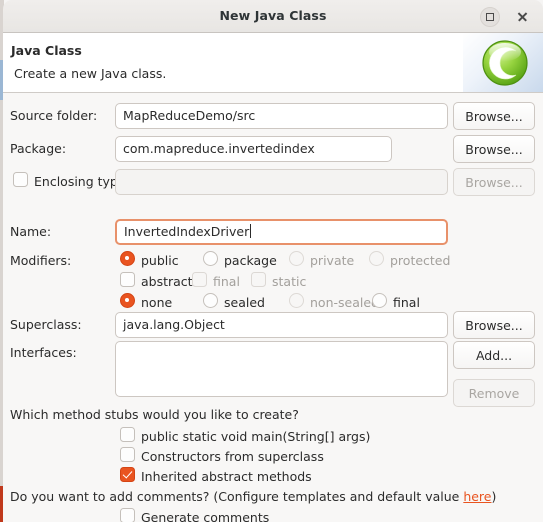 This screenshot has width=543, height=522. I want to click on modifier-label-none: none, so click(157, 302).